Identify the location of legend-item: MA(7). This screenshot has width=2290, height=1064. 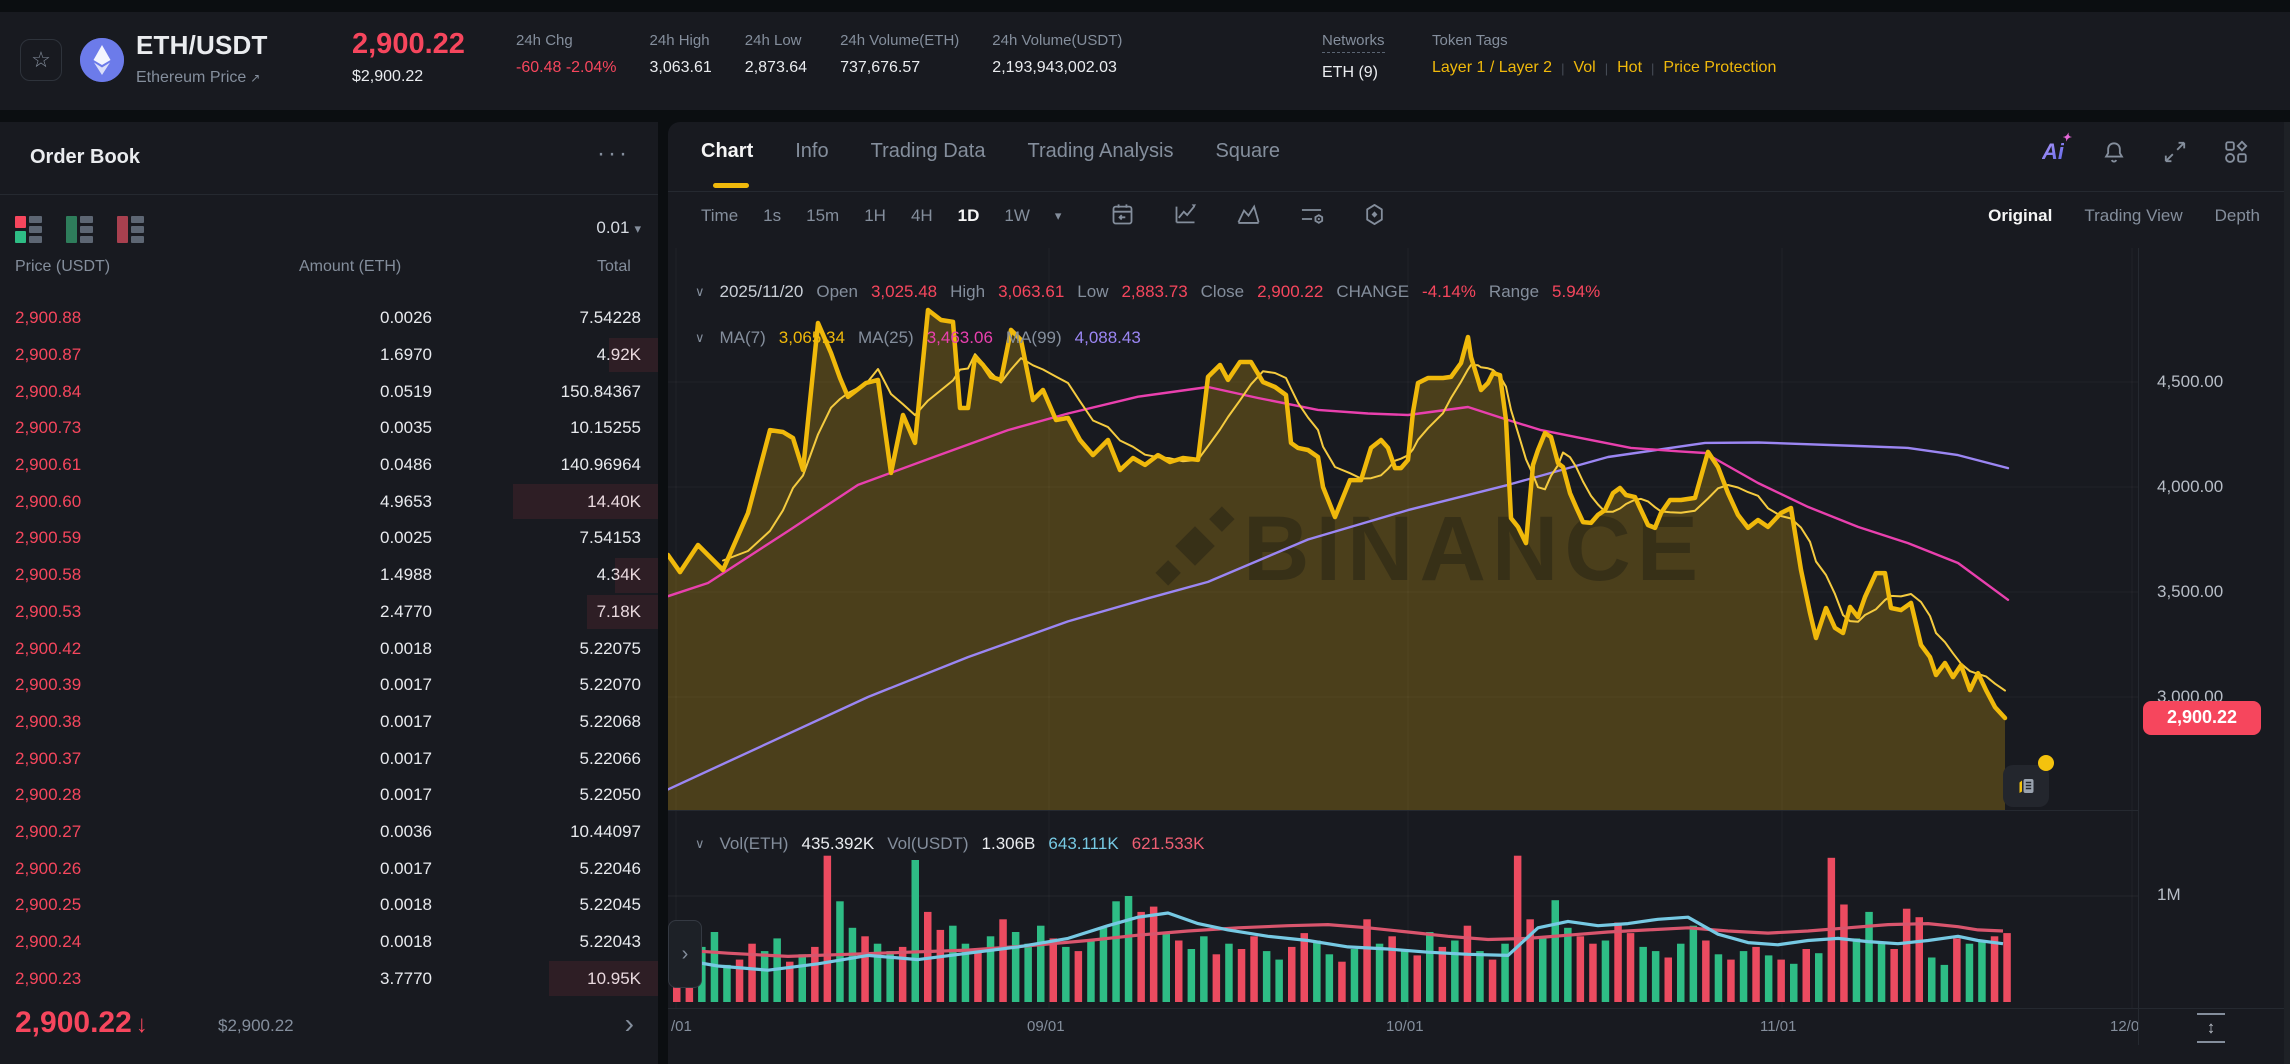
(742, 337).